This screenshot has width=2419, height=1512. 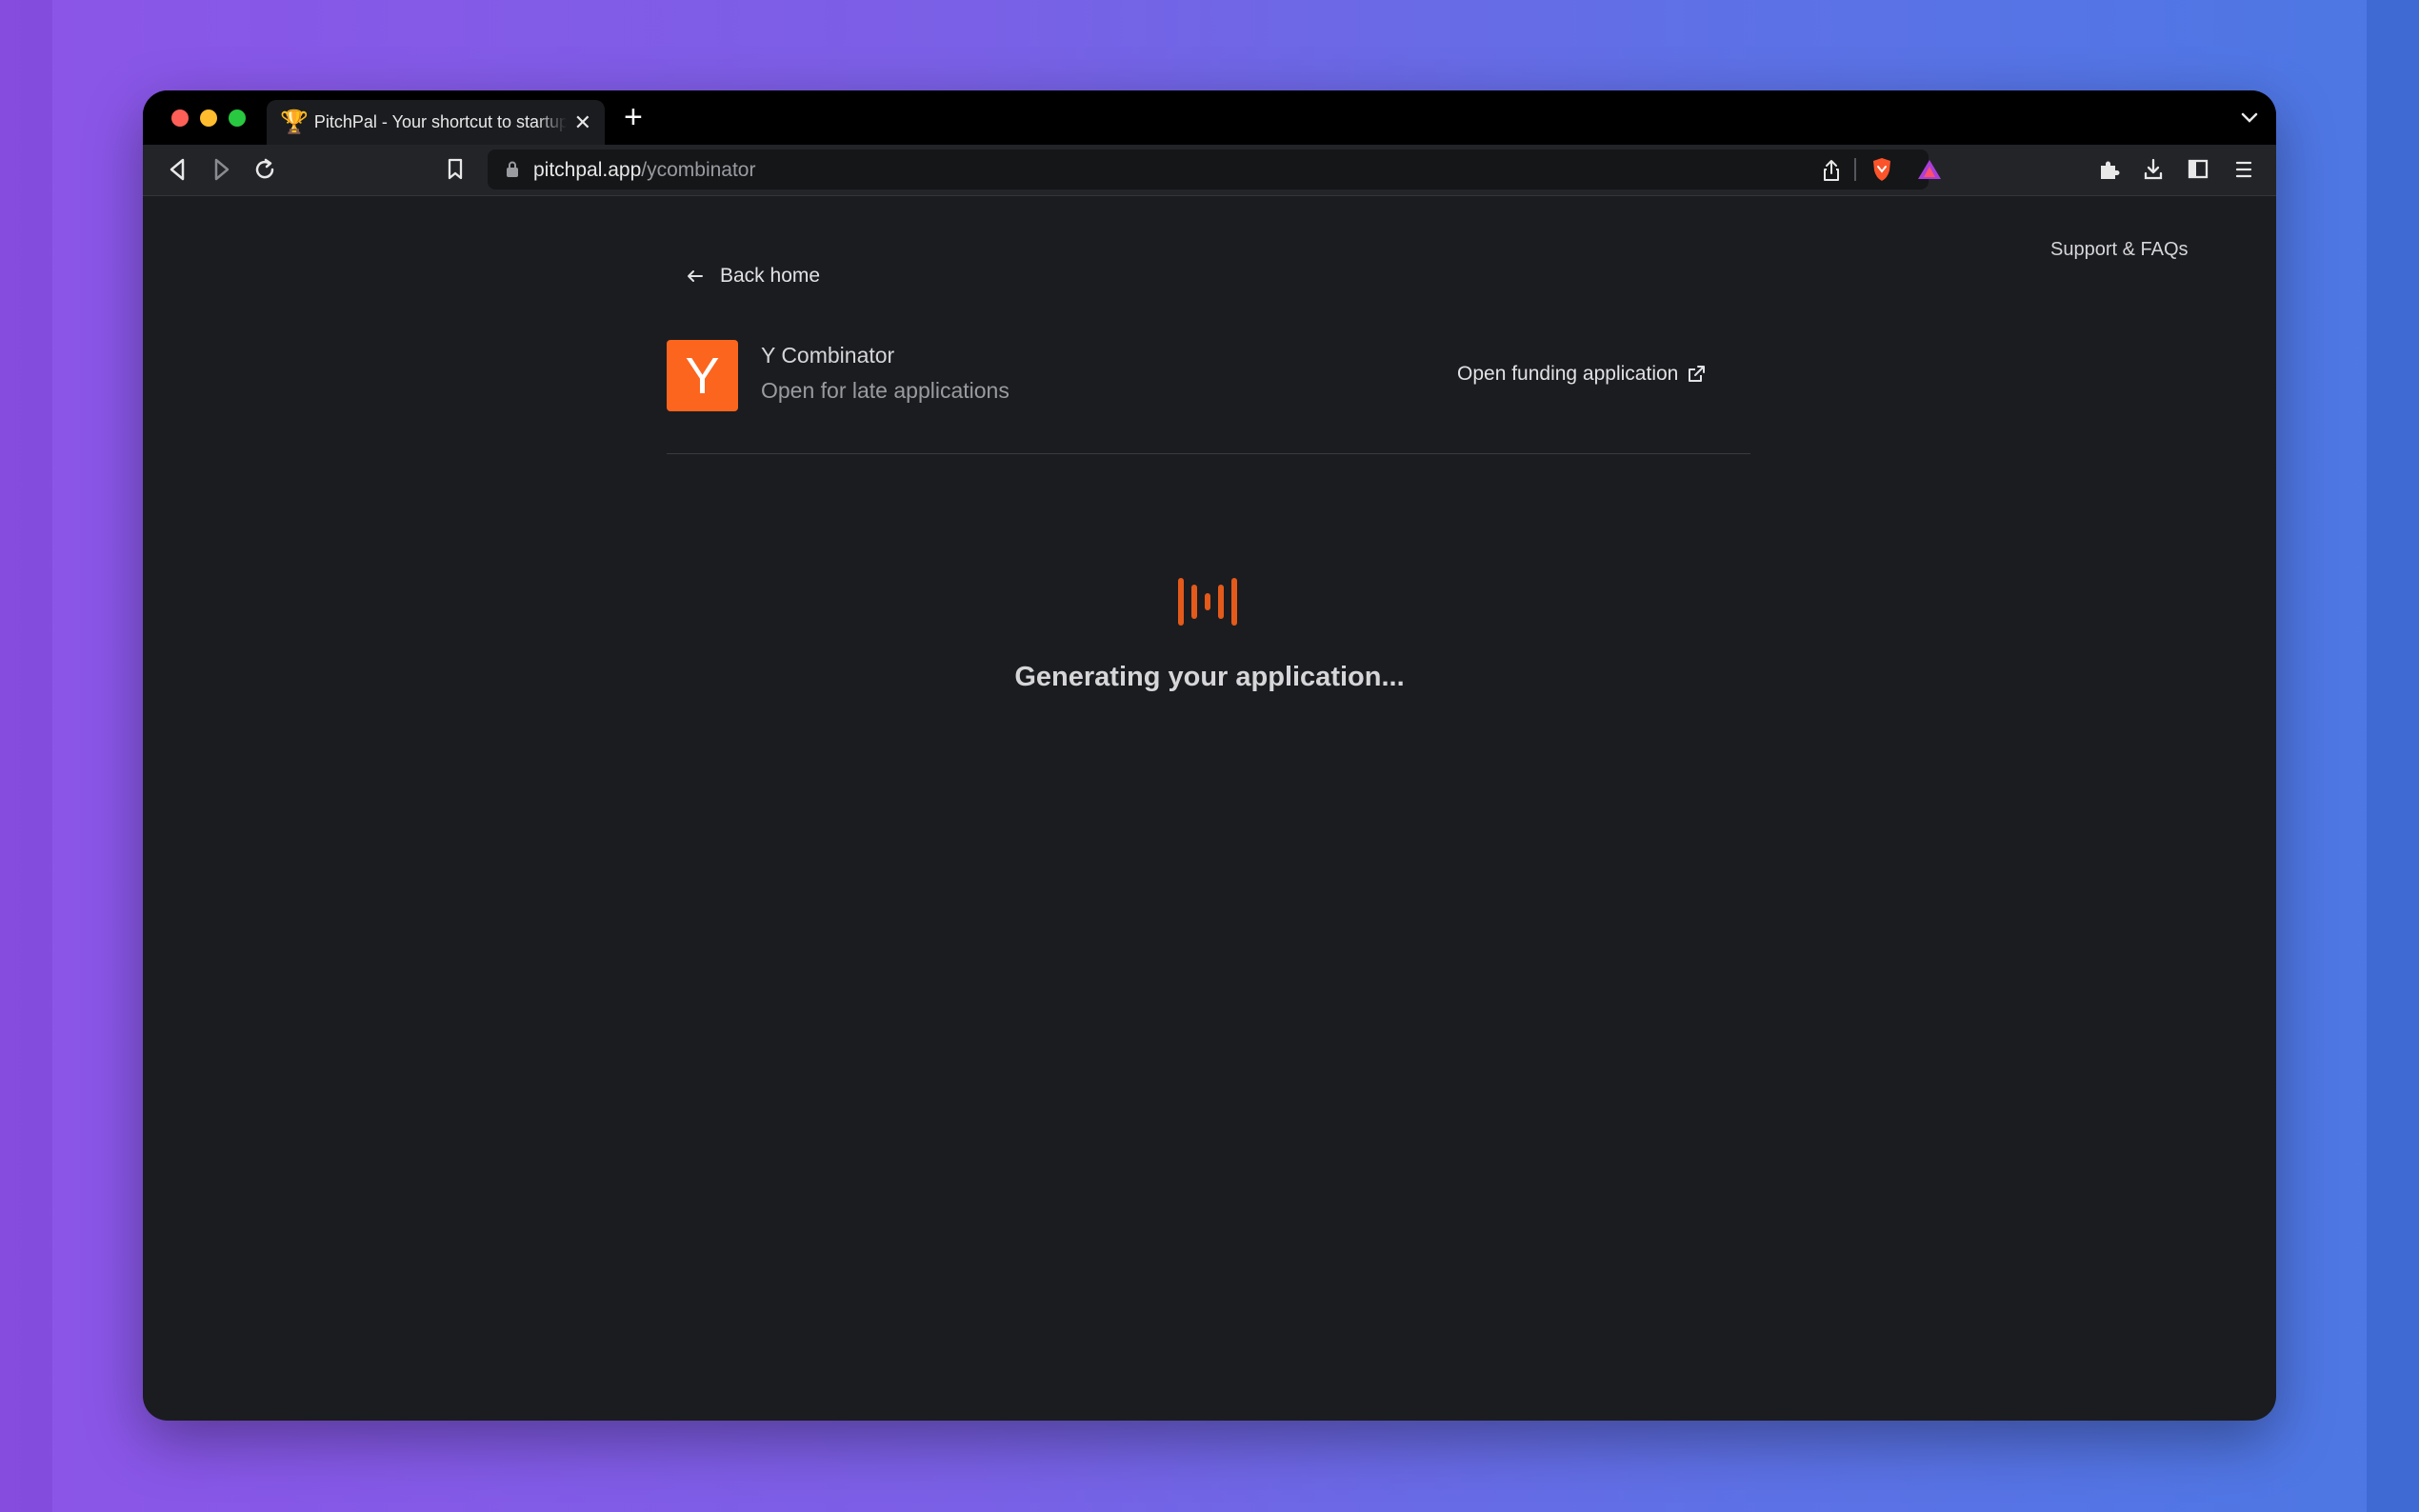 What do you see at coordinates (264, 169) in the screenshot?
I see `reload-icon` at bounding box center [264, 169].